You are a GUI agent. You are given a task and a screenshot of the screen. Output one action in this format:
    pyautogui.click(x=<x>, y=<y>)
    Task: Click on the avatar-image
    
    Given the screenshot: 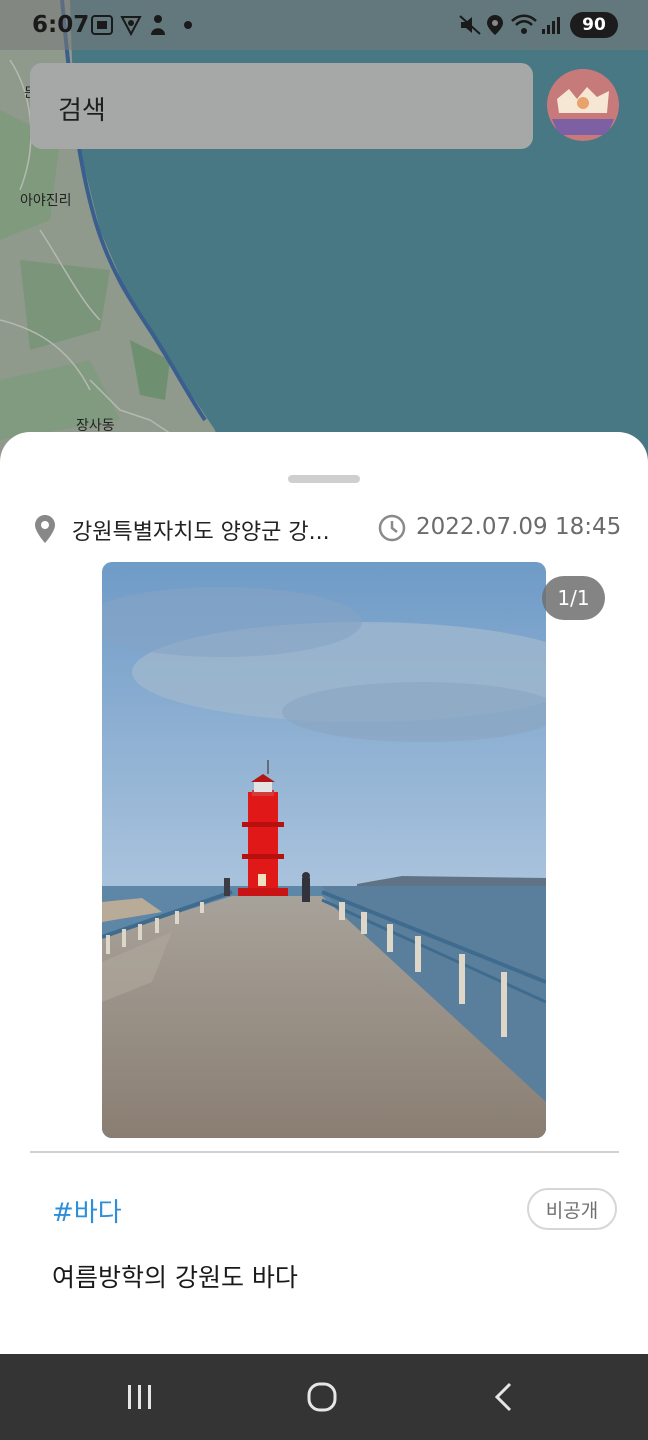 What is the action you would take?
    pyautogui.click(x=583, y=105)
    